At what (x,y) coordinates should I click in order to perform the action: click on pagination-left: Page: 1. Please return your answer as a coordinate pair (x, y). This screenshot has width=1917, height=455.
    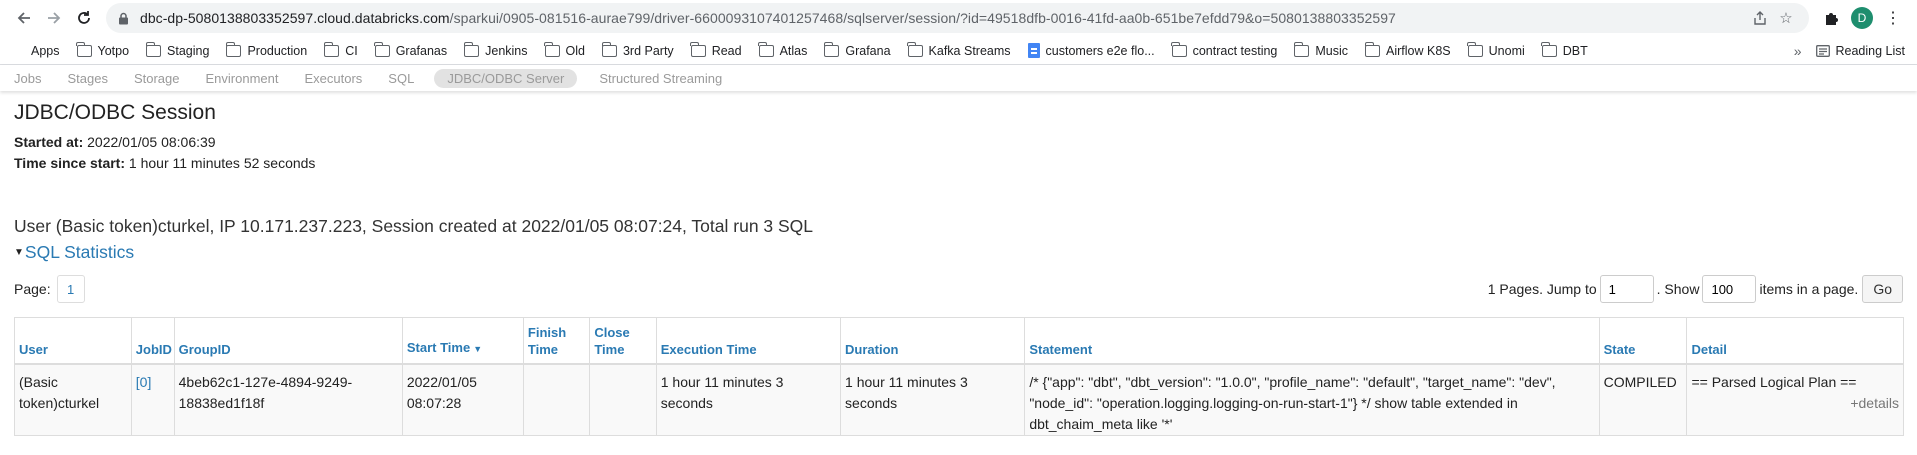
    Looking at the image, I should click on (49, 289).